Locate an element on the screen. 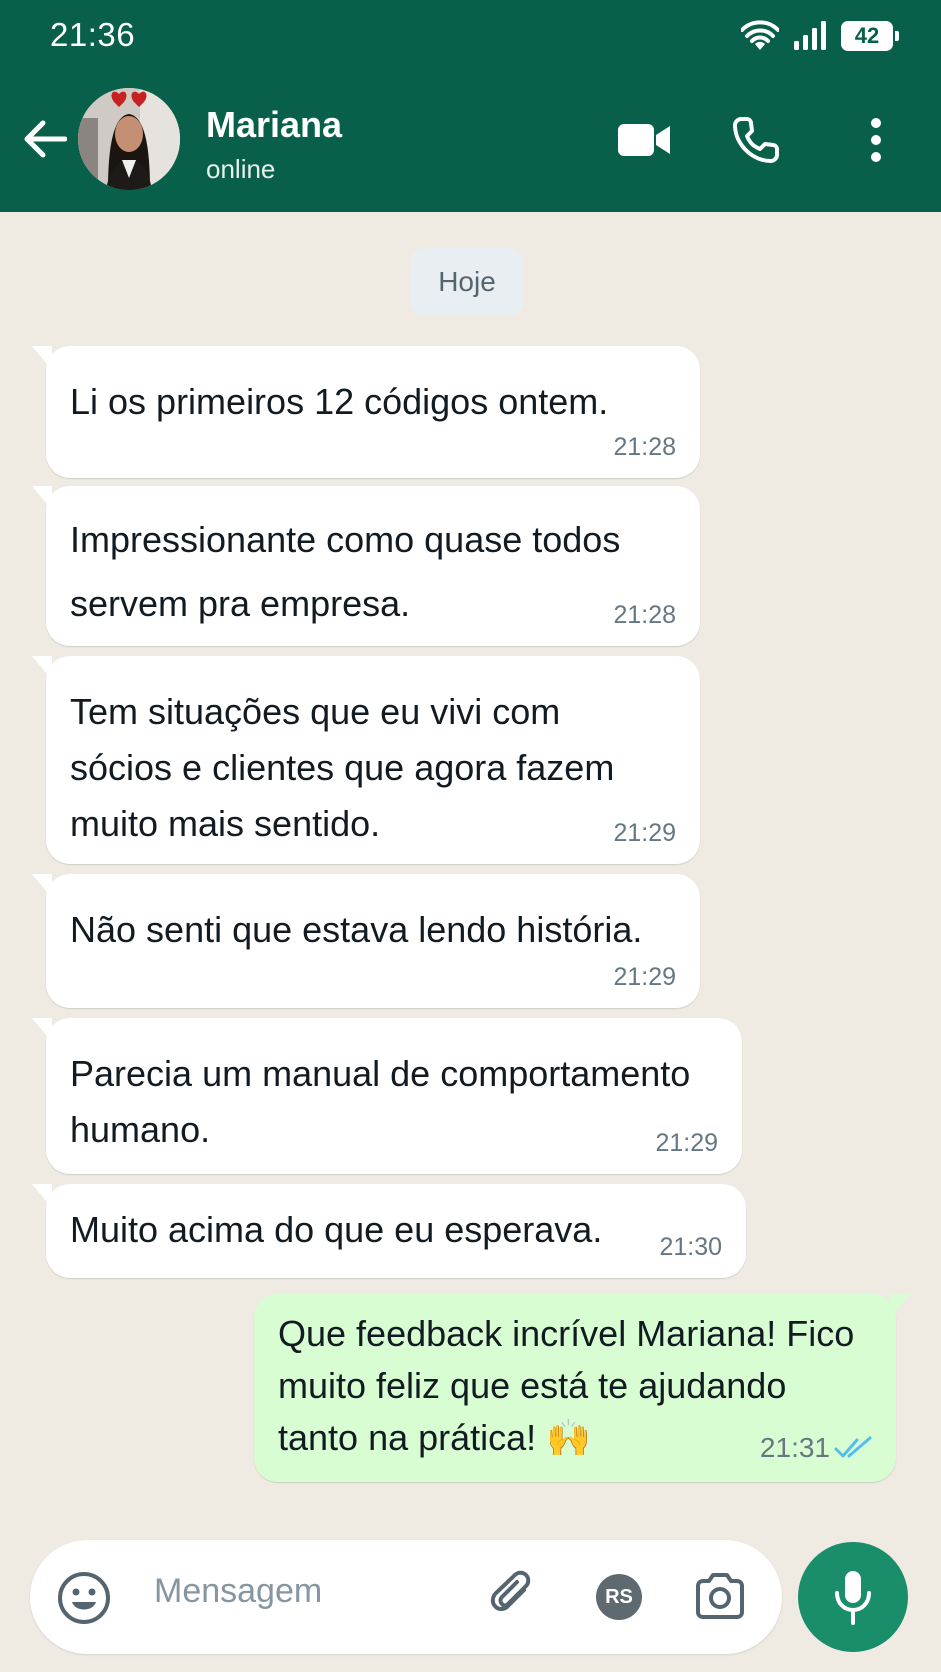 The image size is (941, 1672). app-bar: Mariana online is located at coordinates (470, 140).